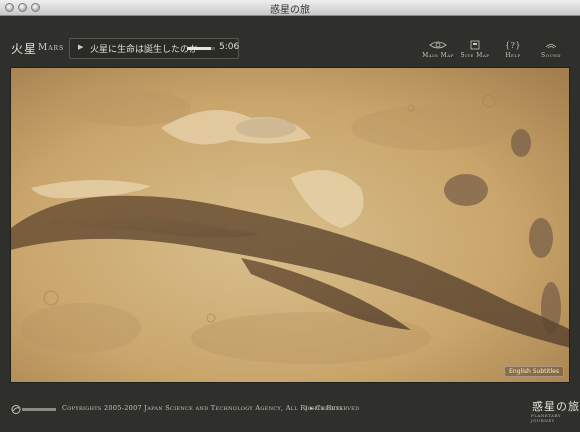  What do you see at coordinates (51, 48) in the screenshot?
I see `planet-name-en: Mars` at bounding box center [51, 48].